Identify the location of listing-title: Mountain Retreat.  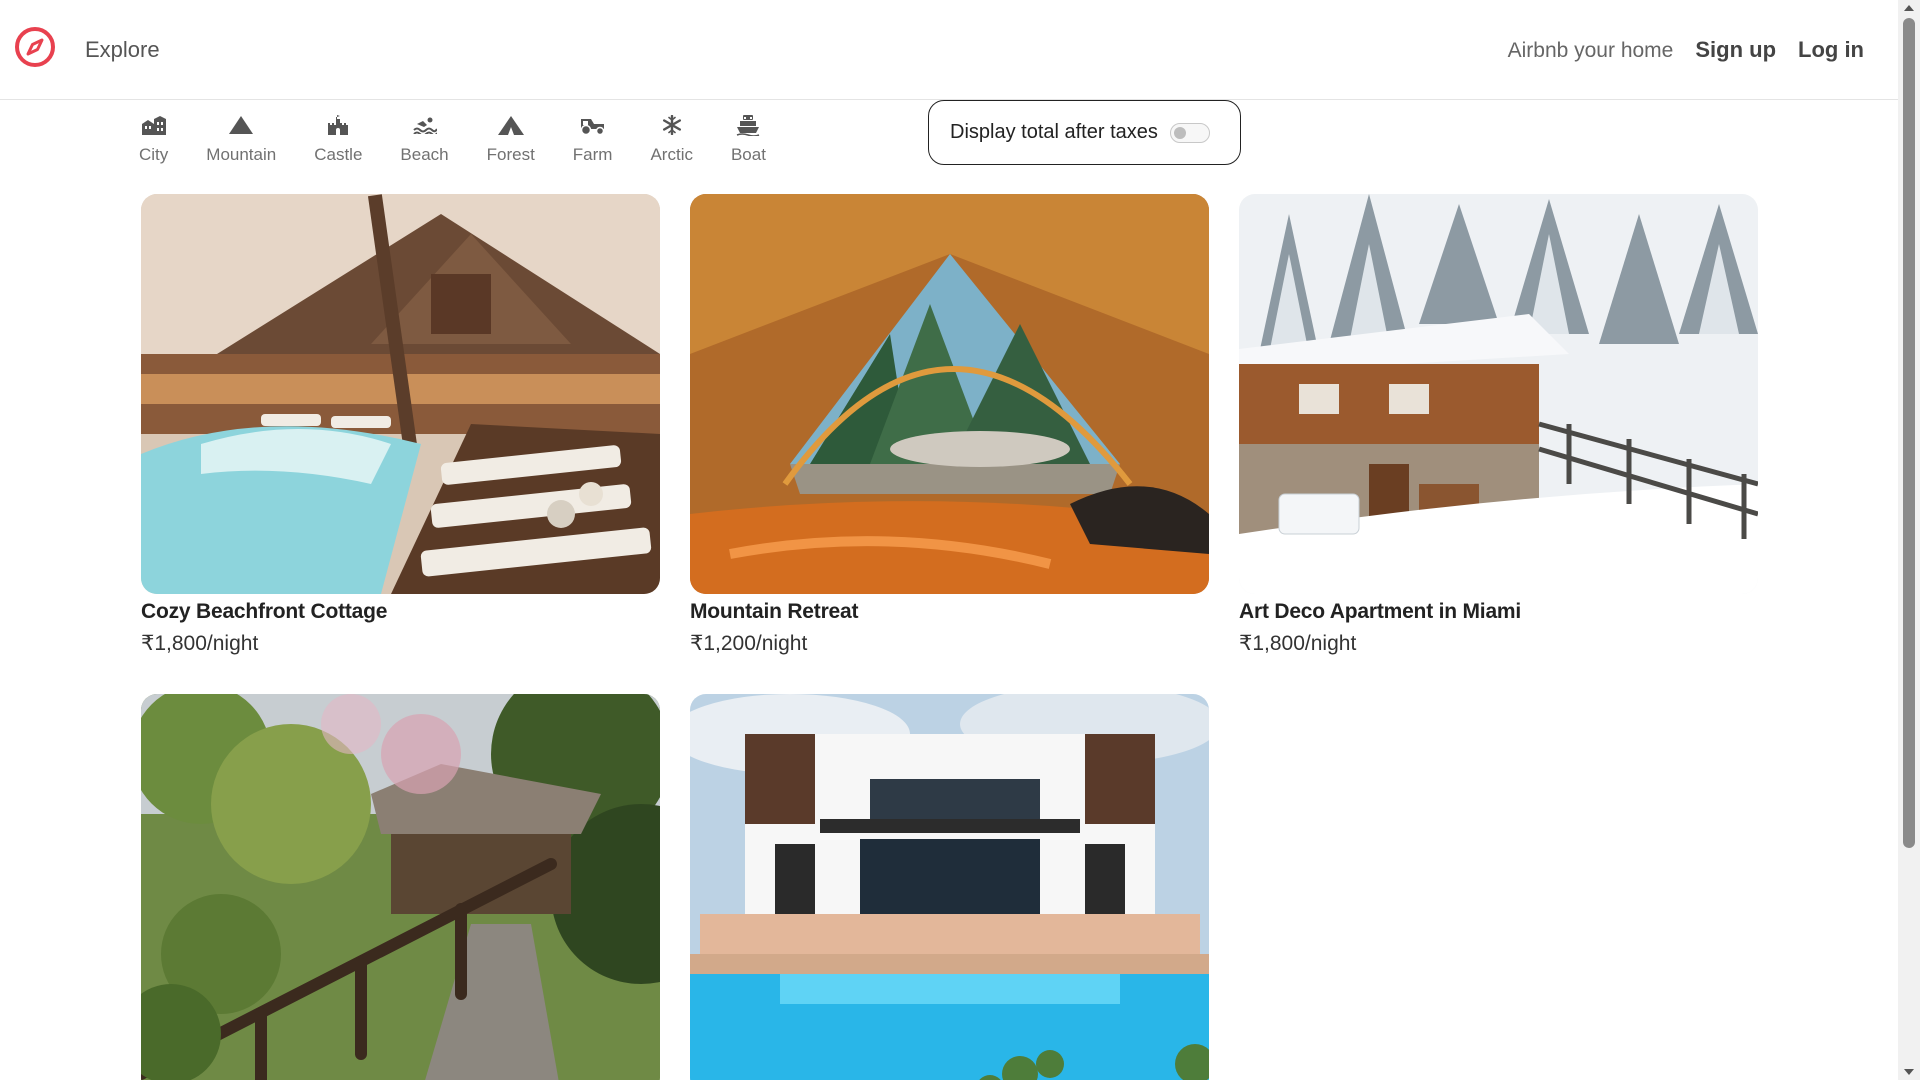
(774, 611).